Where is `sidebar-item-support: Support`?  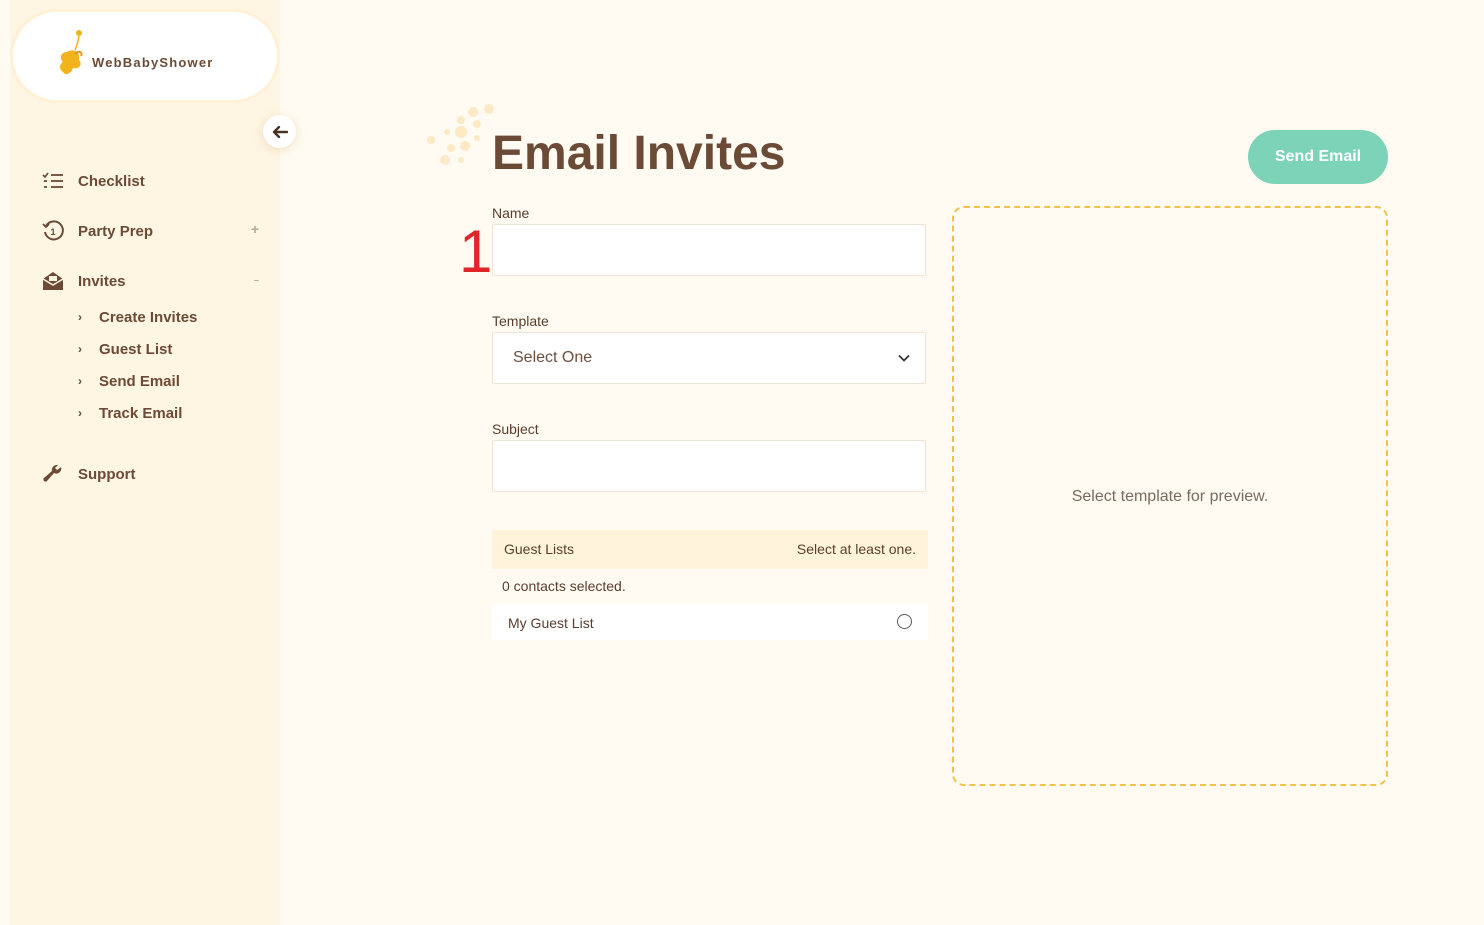 sidebar-item-support: Support is located at coordinates (152, 474).